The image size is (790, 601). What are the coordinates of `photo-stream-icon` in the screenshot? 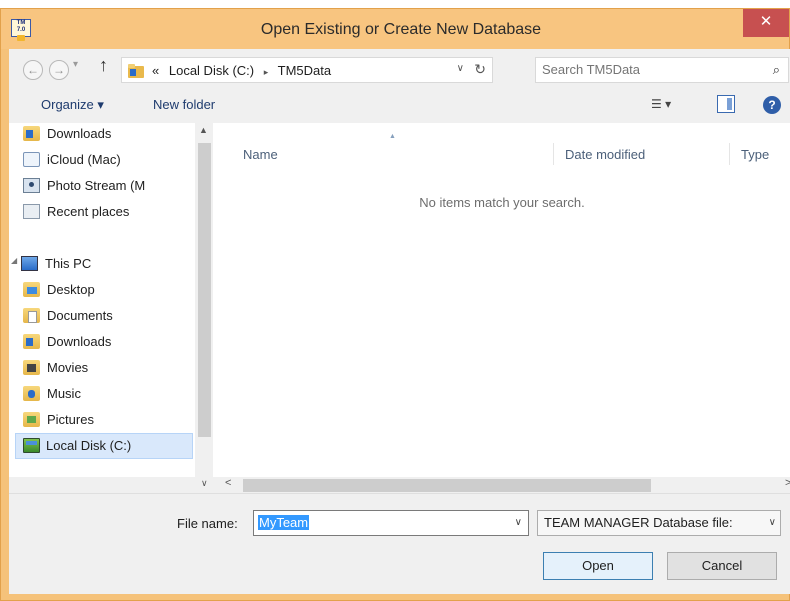 It's located at (31, 185).